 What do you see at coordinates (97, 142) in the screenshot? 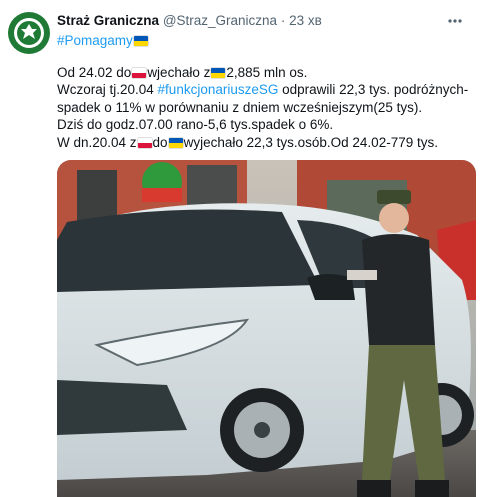
I see `text-segment: W dn.20.04 z` at bounding box center [97, 142].